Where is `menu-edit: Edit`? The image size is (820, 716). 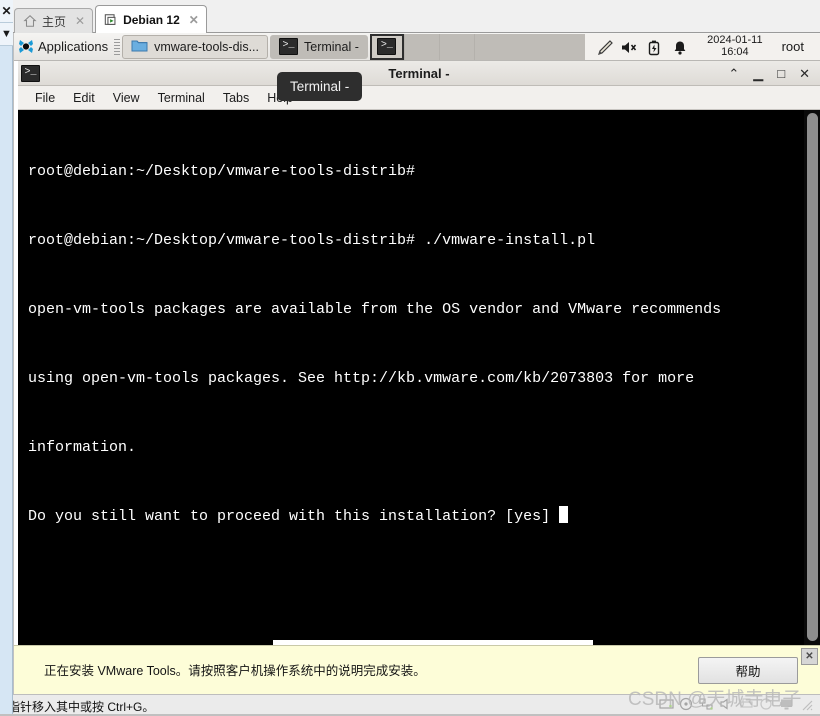
menu-edit: Edit is located at coordinates (84, 98).